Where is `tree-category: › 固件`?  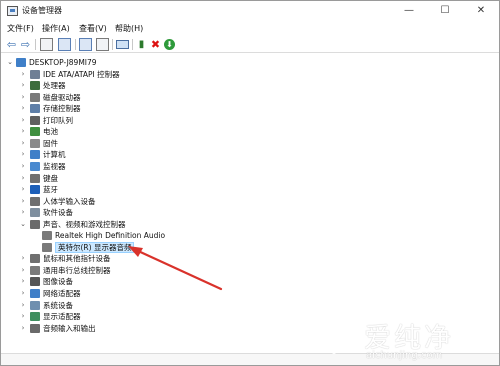
tree-category: › 固件 is located at coordinates (151, 143).